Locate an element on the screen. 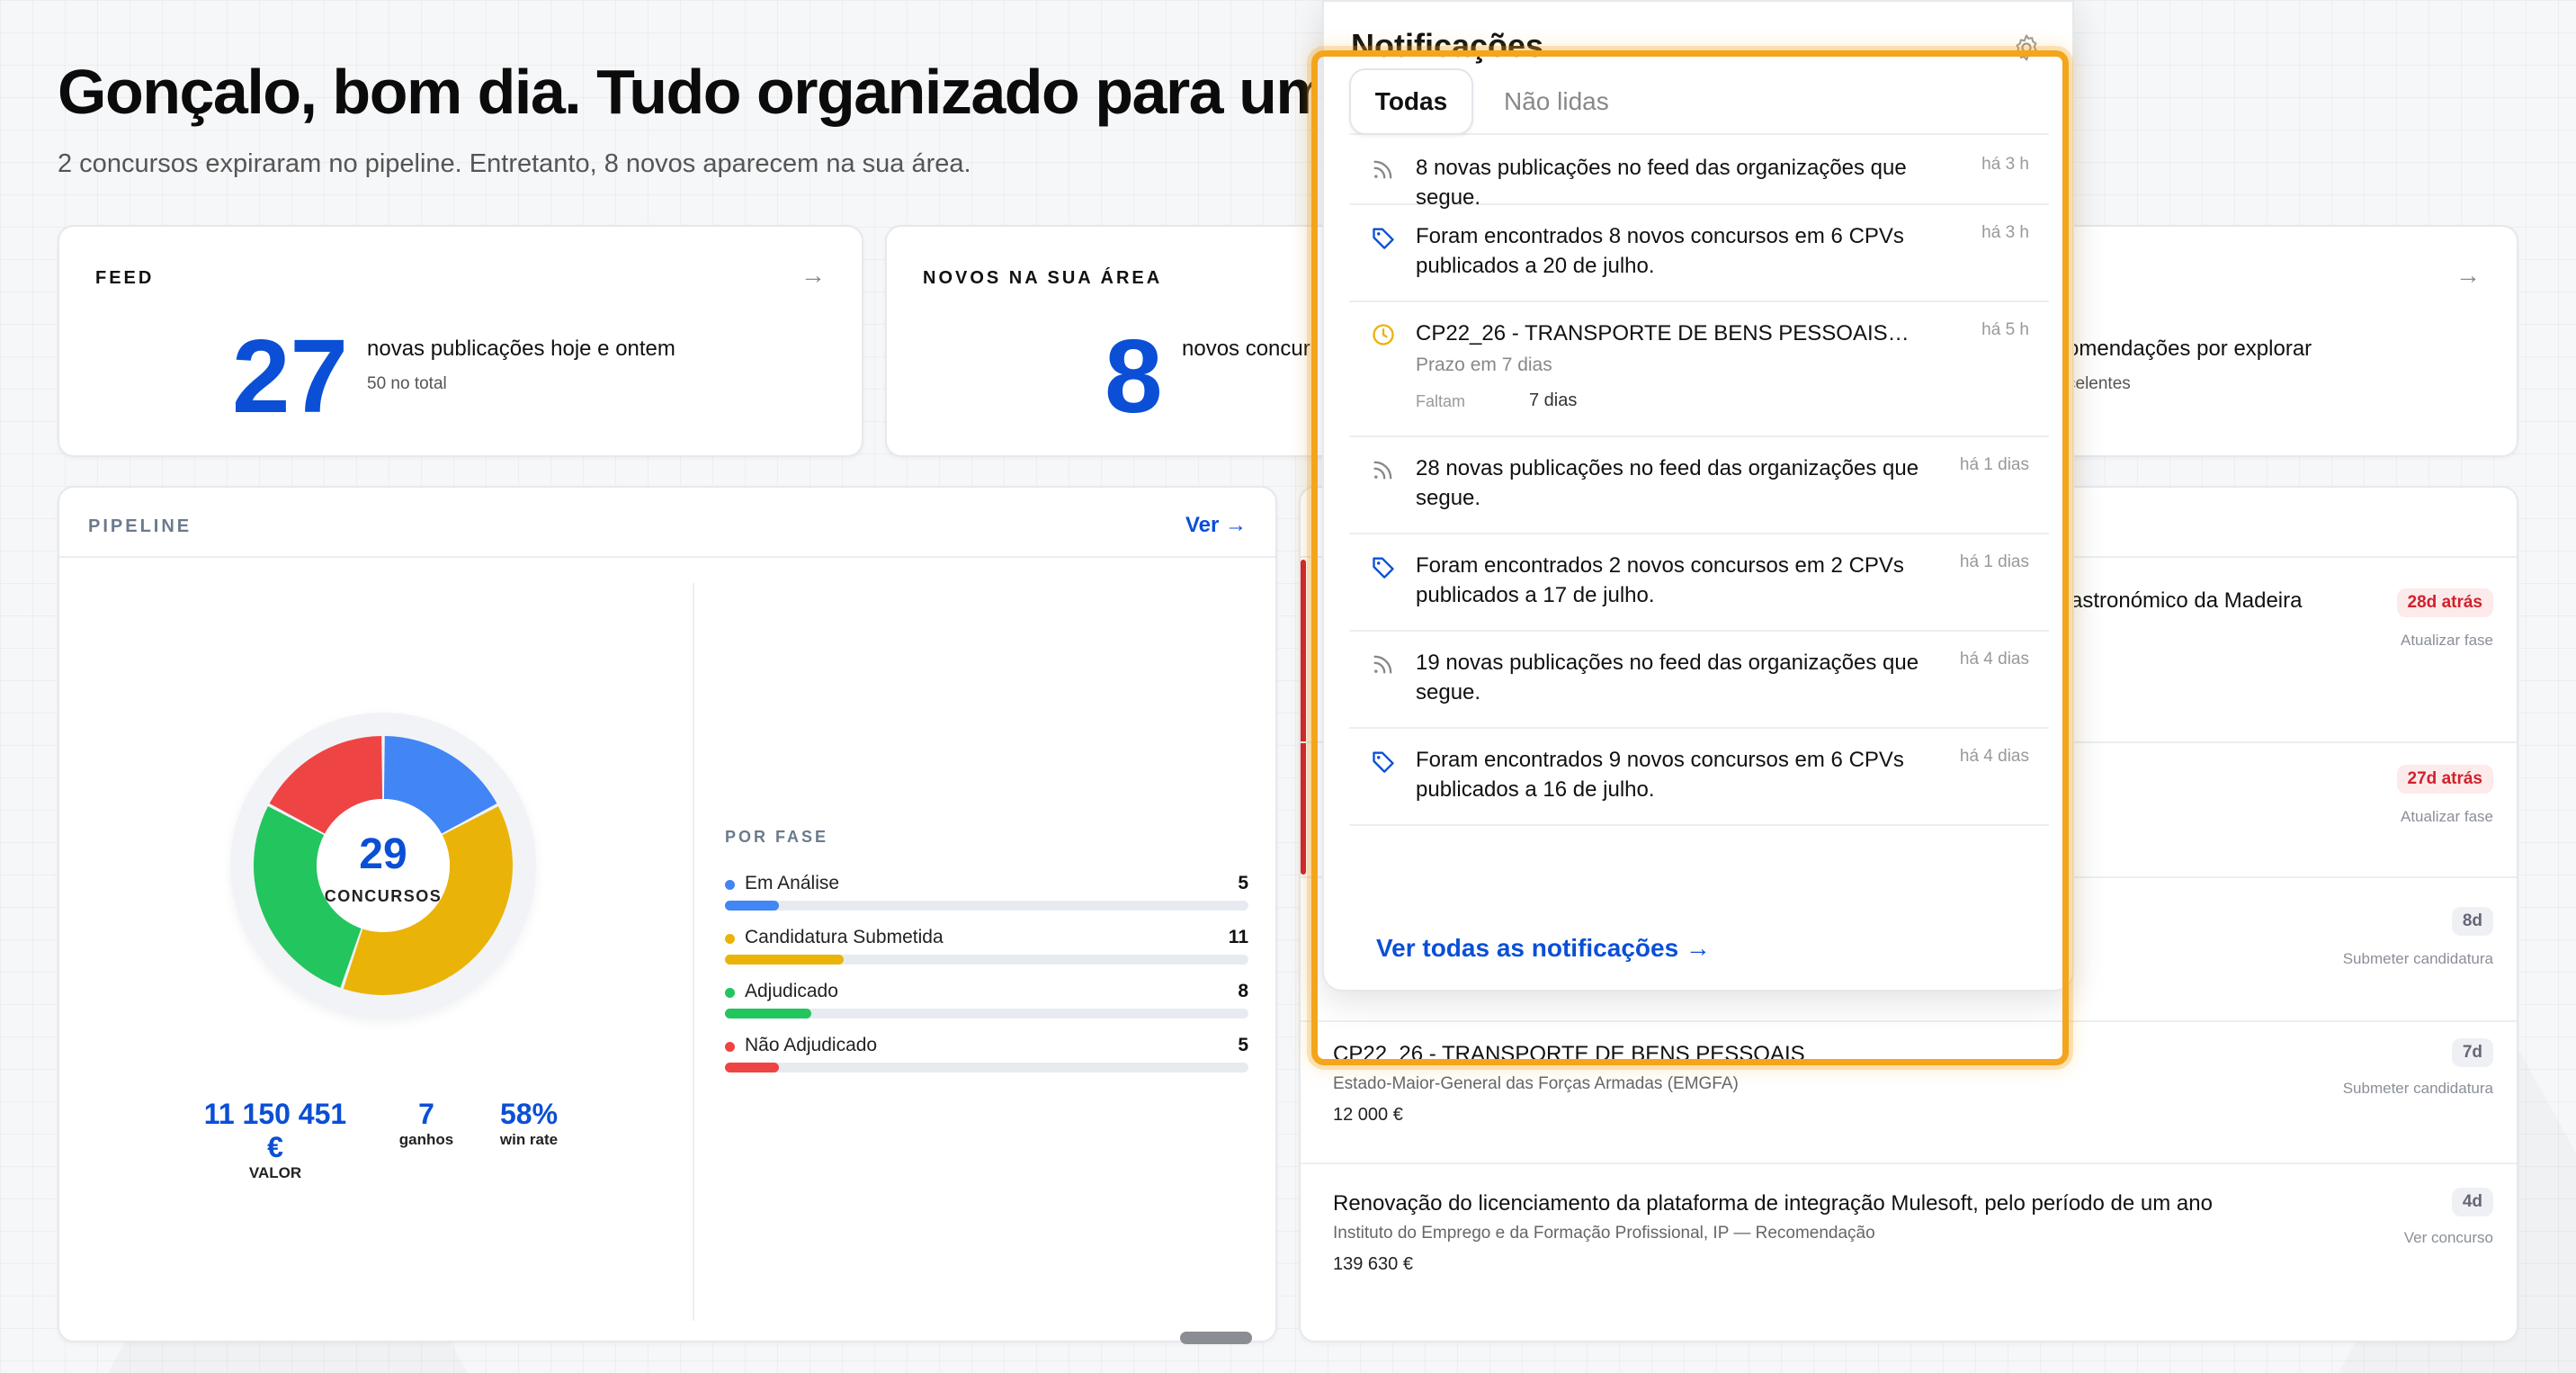 The height and width of the screenshot is (1373, 2576). metric-ganhos: 7 ganhos is located at coordinates (426, 1123).